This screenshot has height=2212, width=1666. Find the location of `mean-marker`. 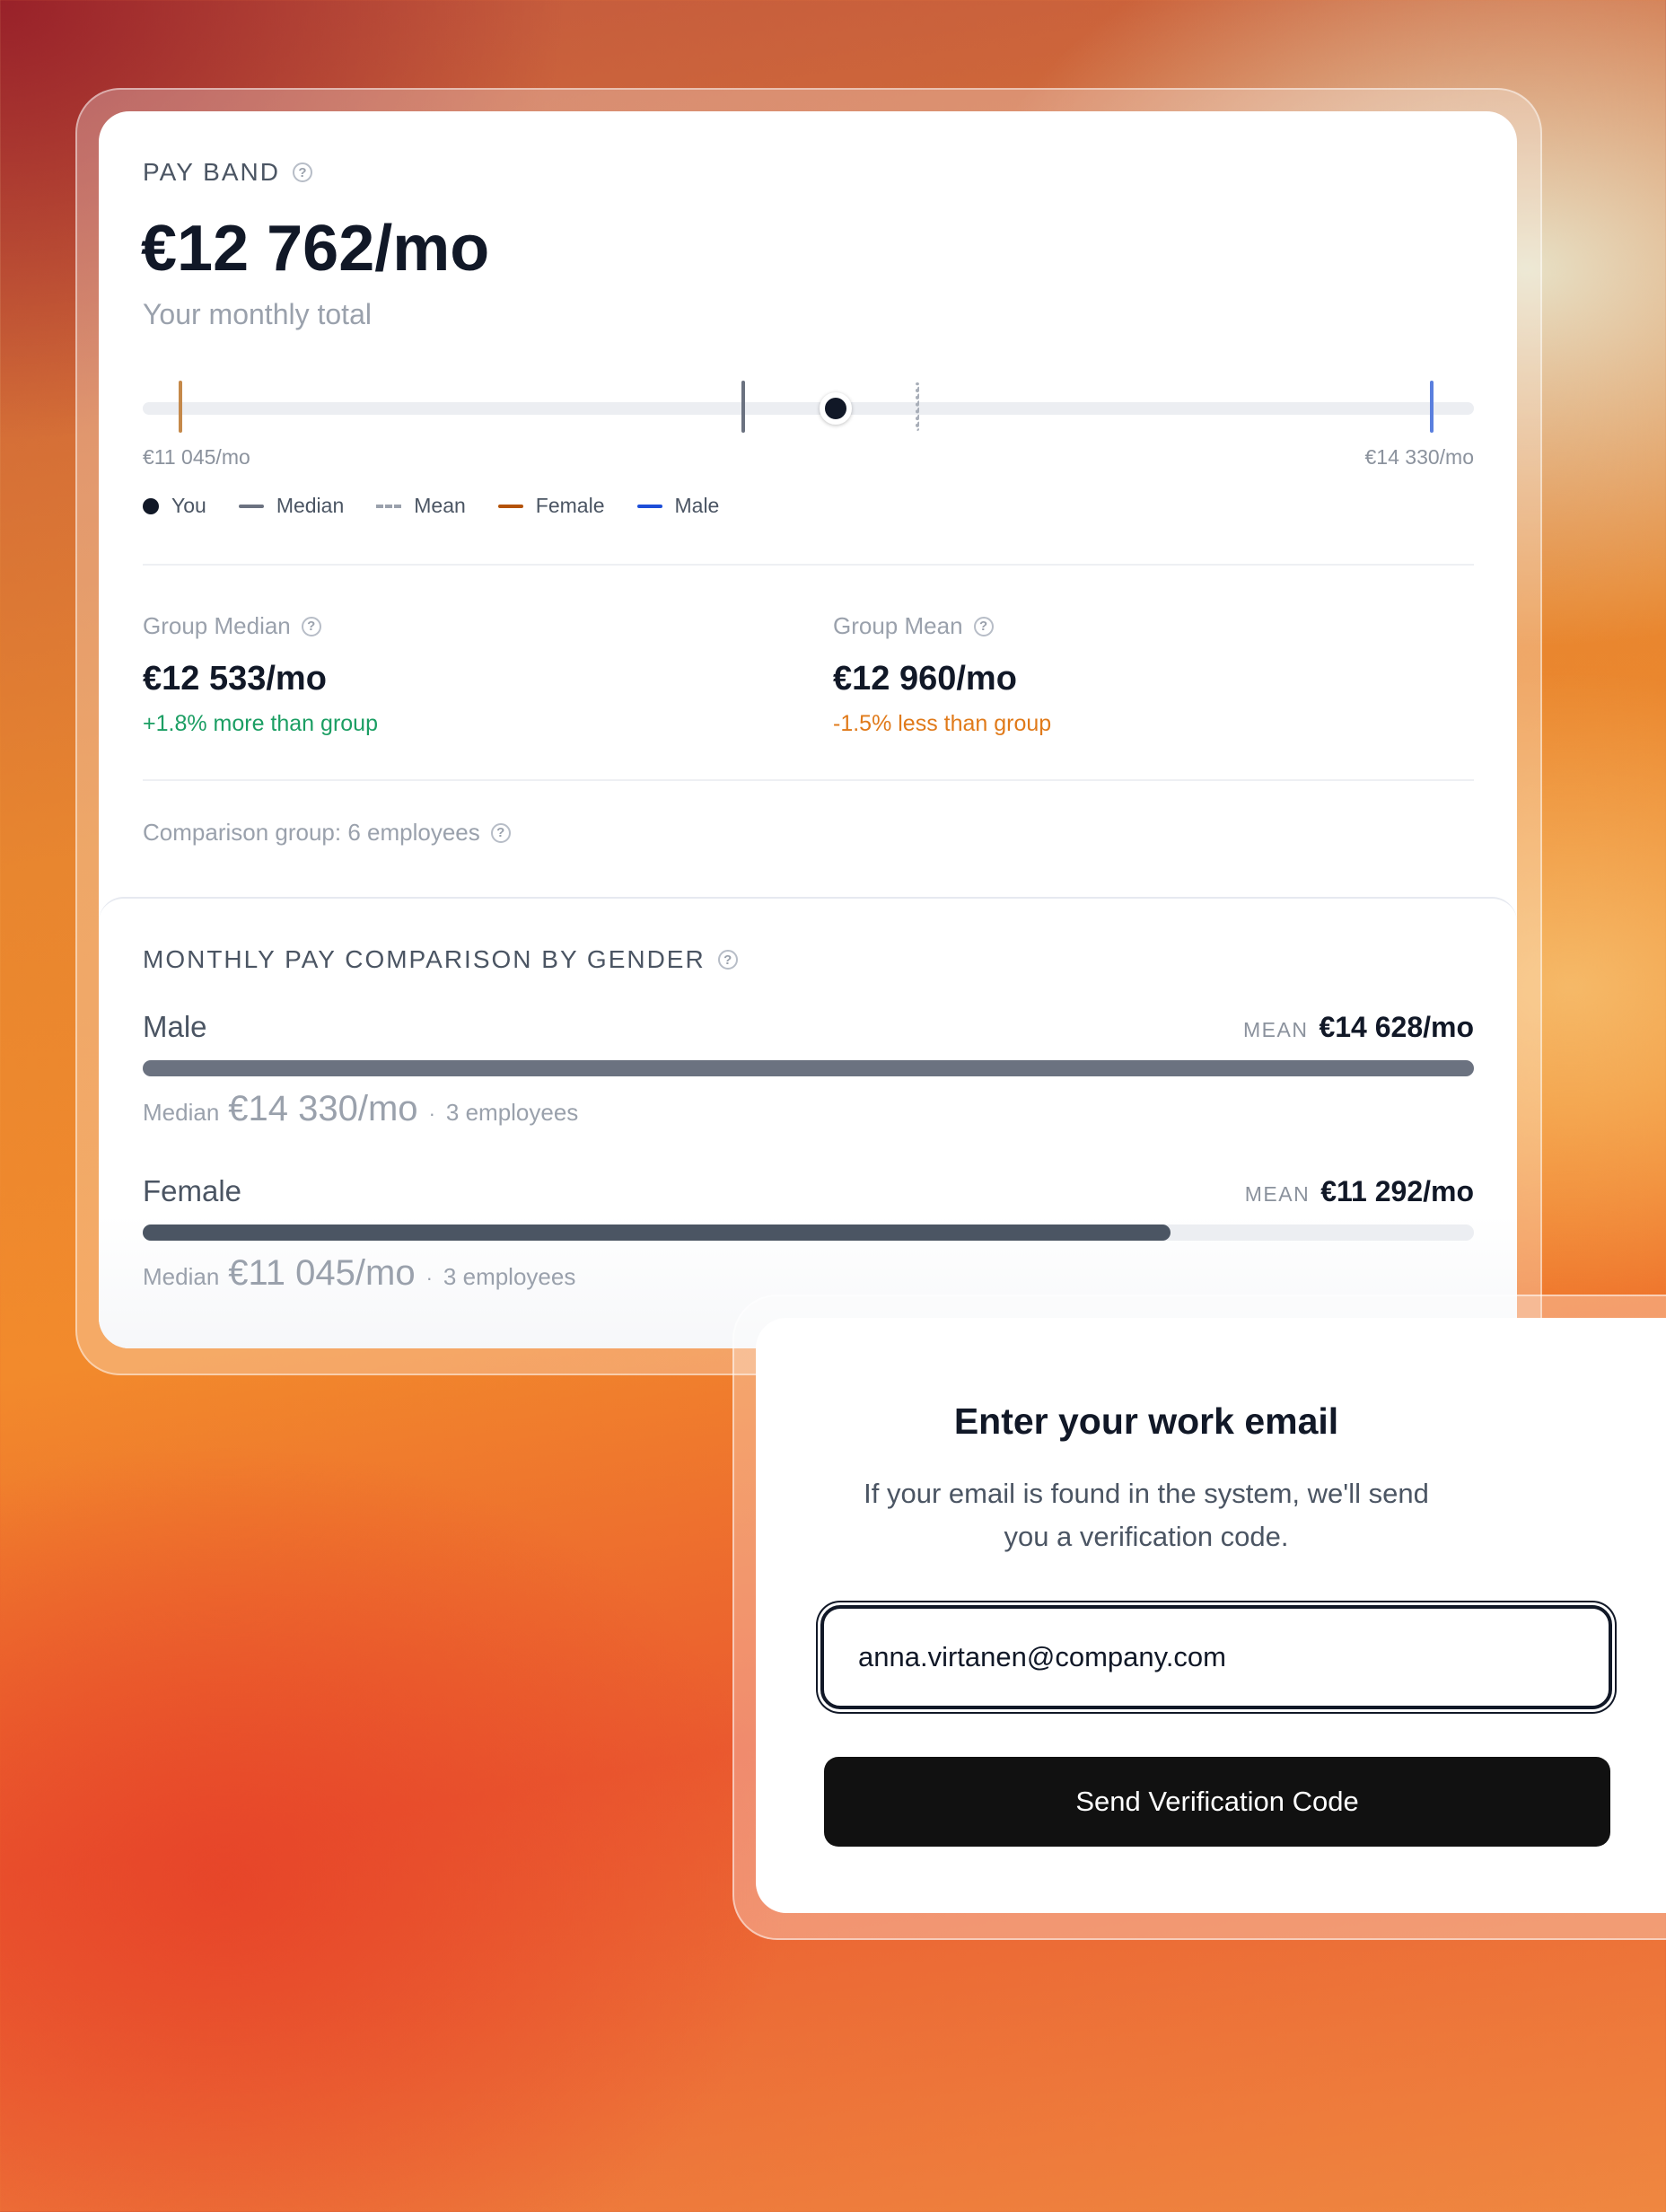

mean-marker is located at coordinates (917, 406).